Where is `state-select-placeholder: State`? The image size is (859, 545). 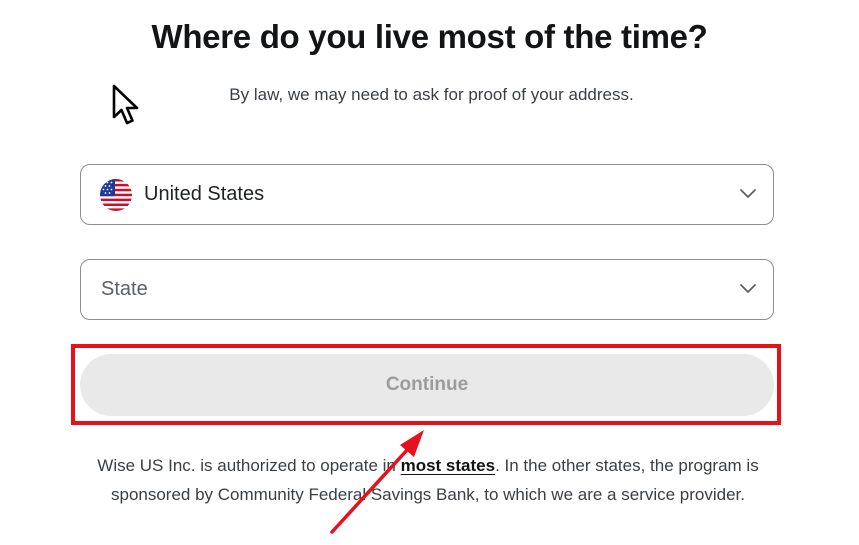
state-select-placeholder: State is located at coordinates (124, 289).